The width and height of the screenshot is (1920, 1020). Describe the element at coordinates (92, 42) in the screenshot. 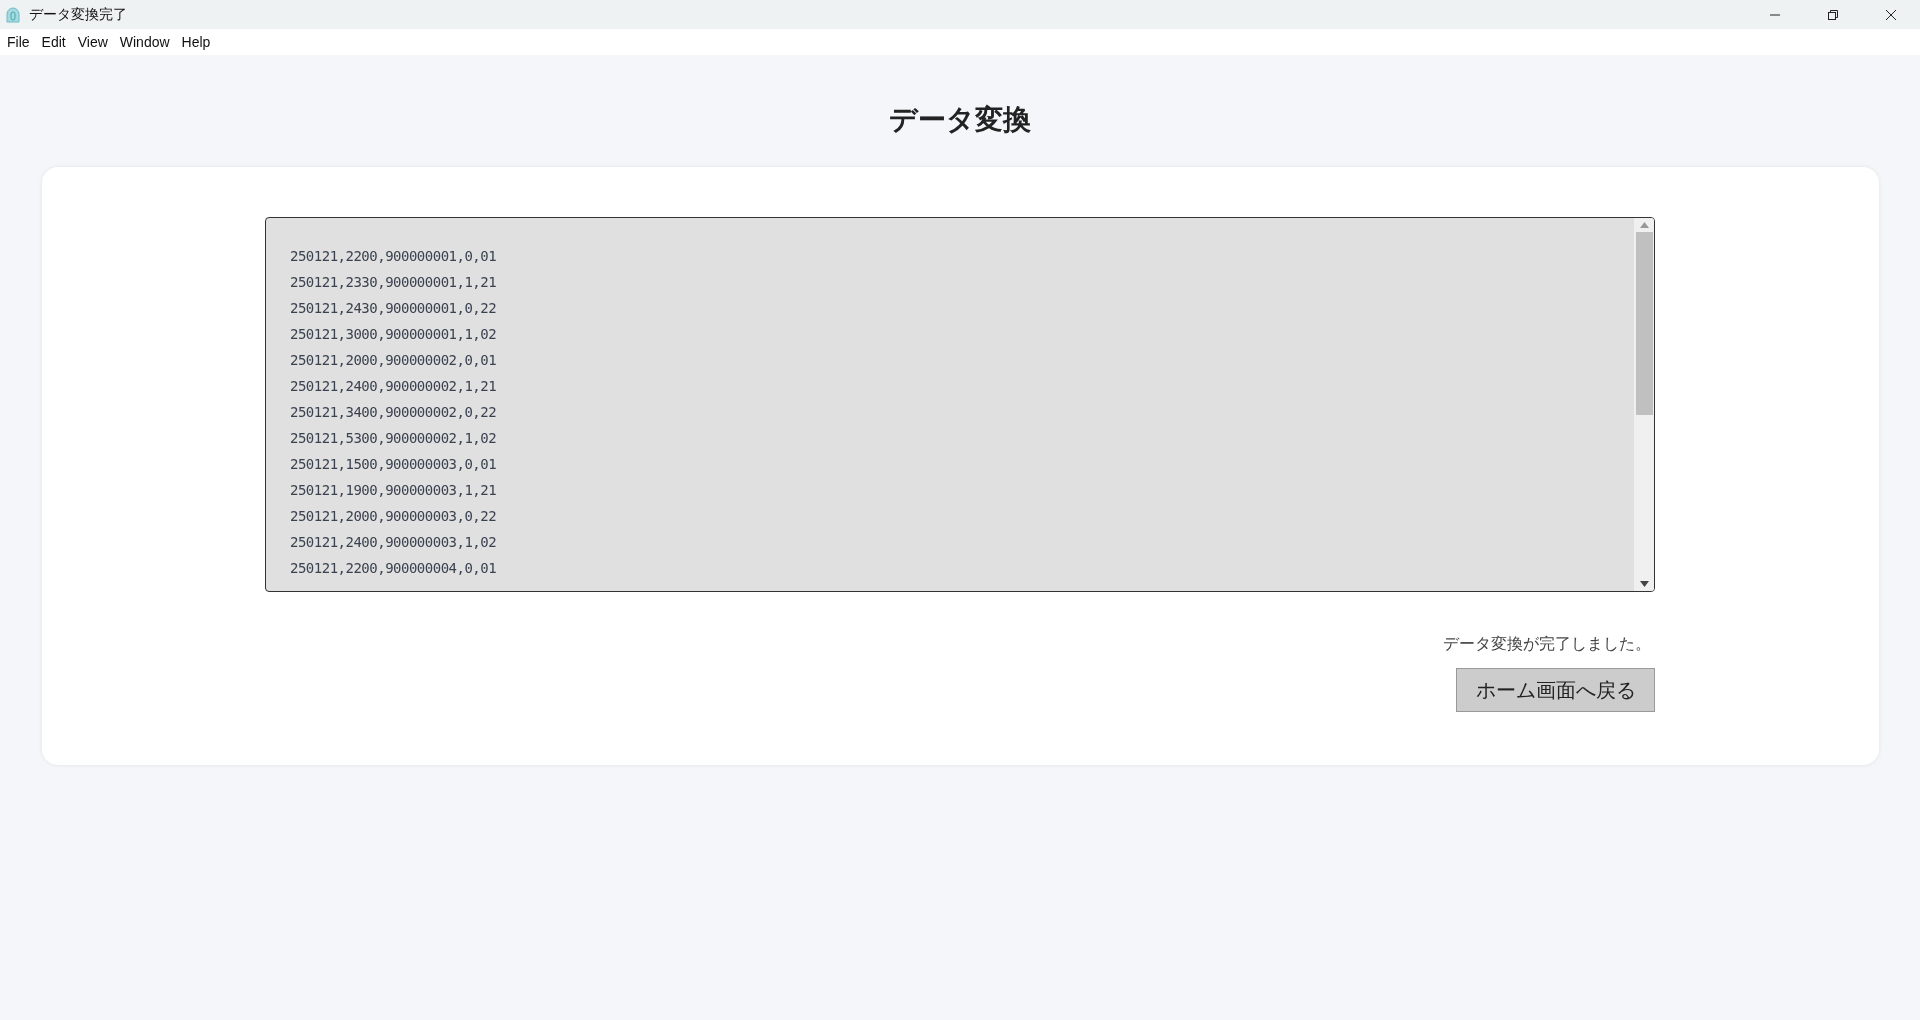

I see `menu-item: View` at that location.